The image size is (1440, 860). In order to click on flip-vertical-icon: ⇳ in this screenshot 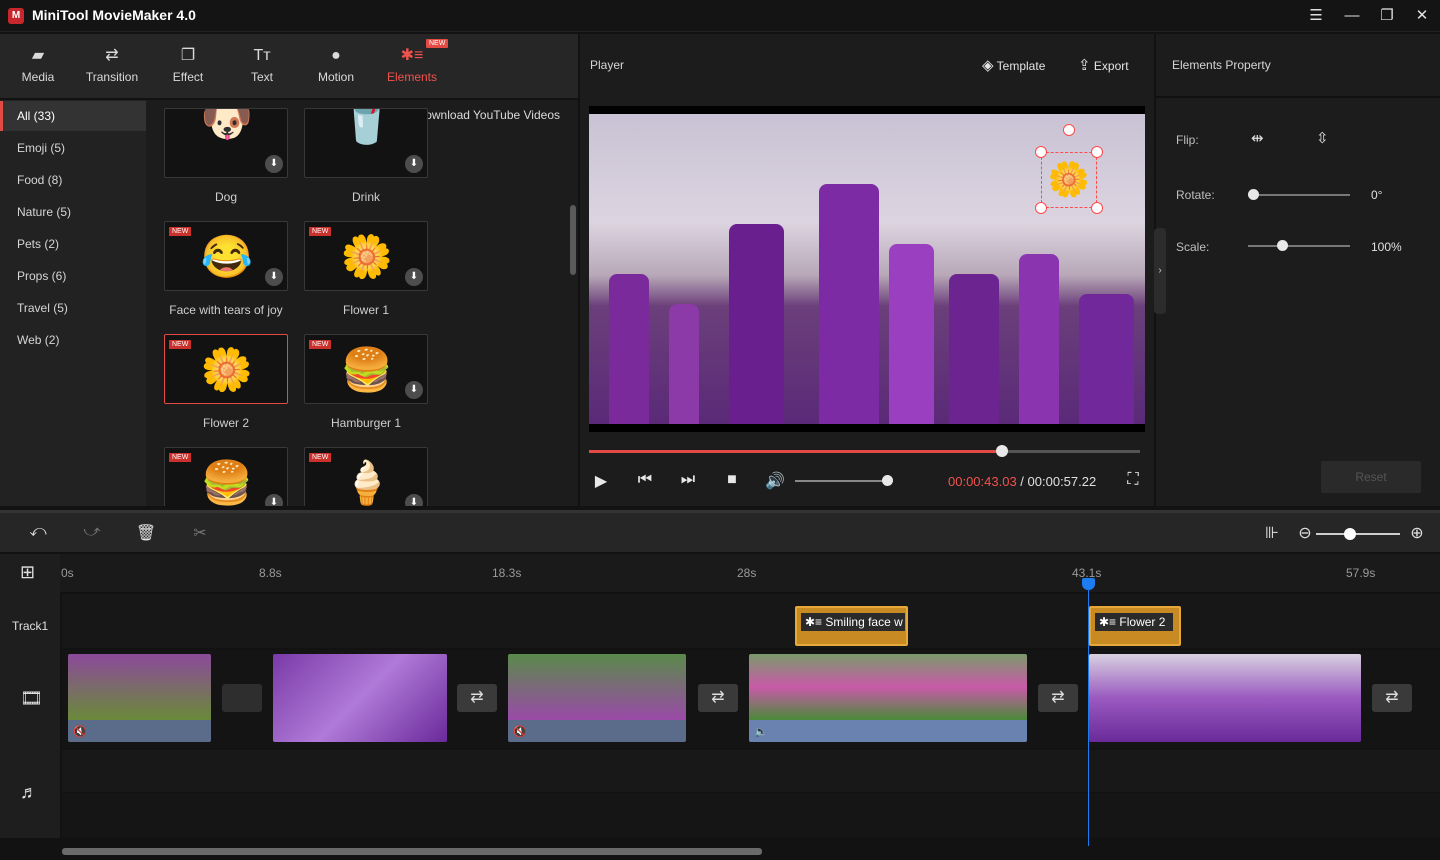, I will do `click(1322, 138)`.